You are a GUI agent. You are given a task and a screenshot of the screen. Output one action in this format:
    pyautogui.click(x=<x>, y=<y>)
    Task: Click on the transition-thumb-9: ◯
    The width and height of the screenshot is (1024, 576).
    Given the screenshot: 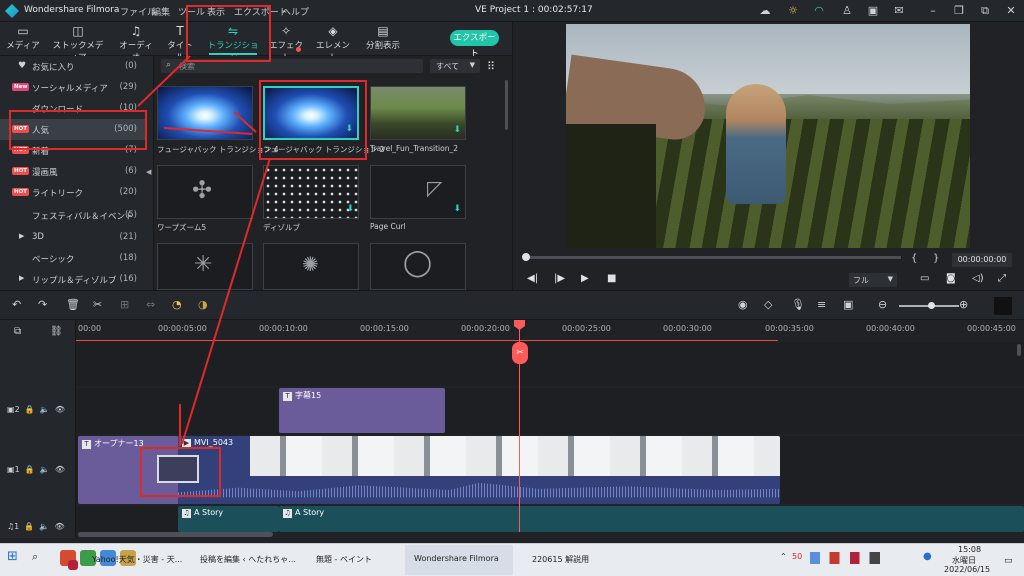 What is the action you would take?
    pyautogui.click(x=418, y=266)
    